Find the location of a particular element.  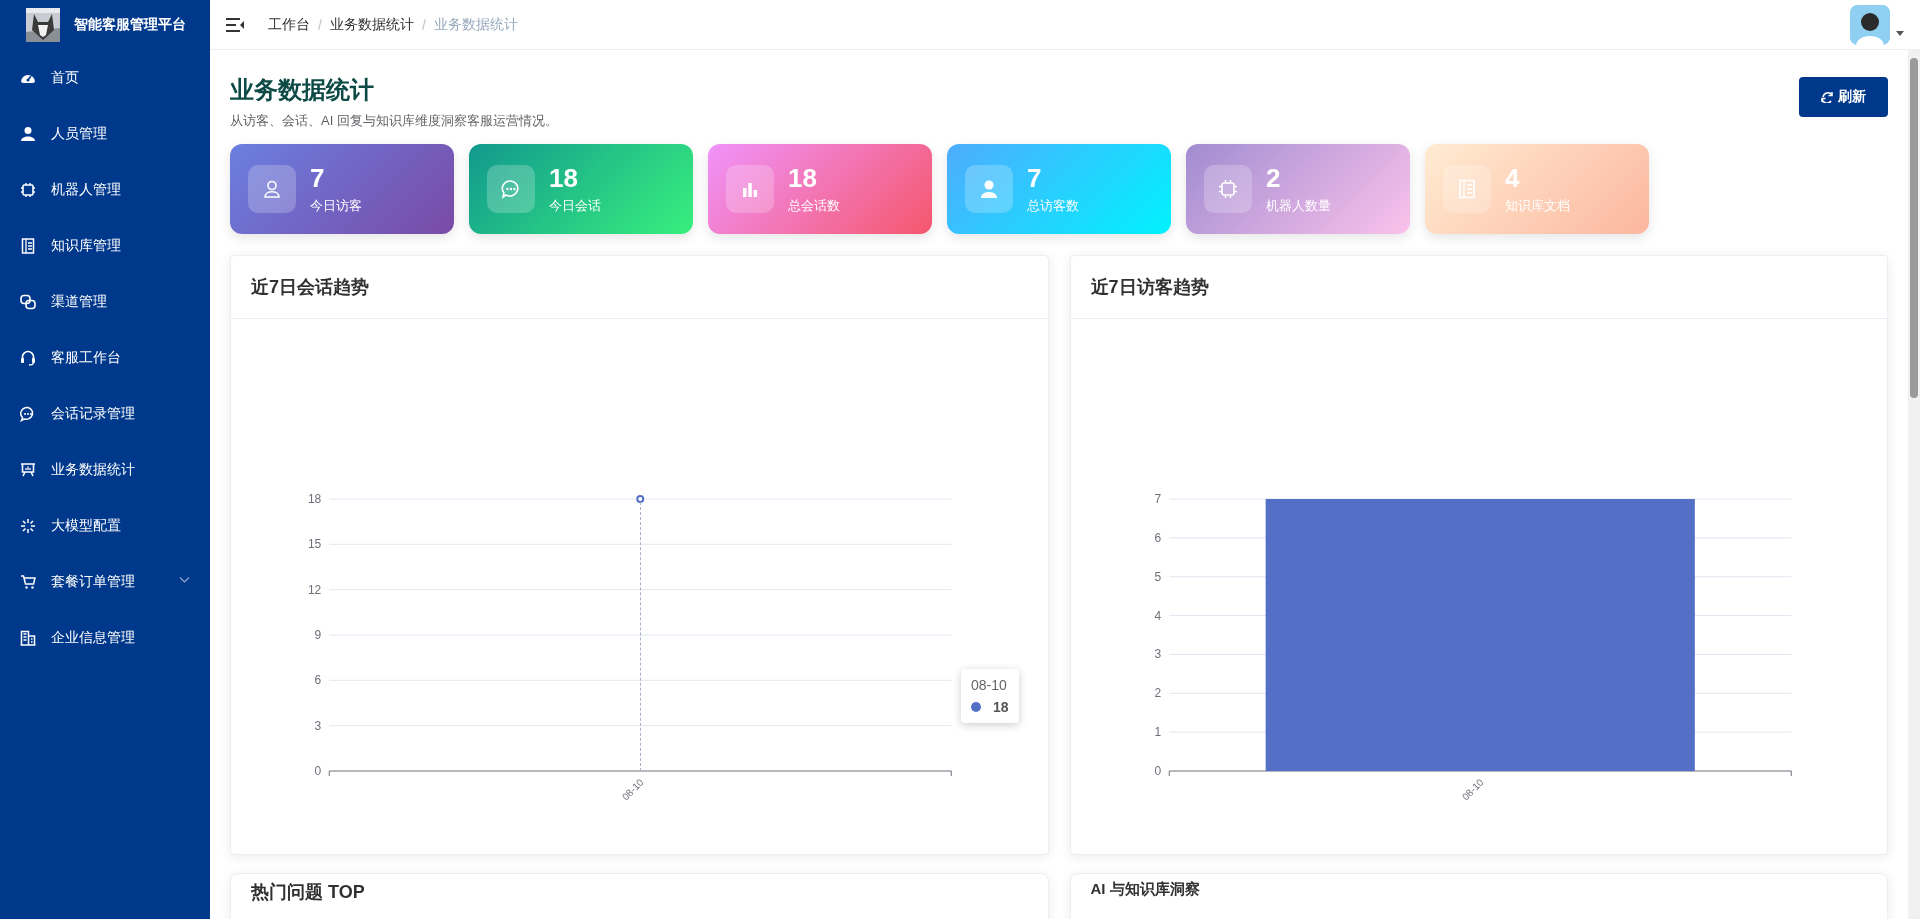

stat-label: 总访客数 is located at coordinates (1053, 206).